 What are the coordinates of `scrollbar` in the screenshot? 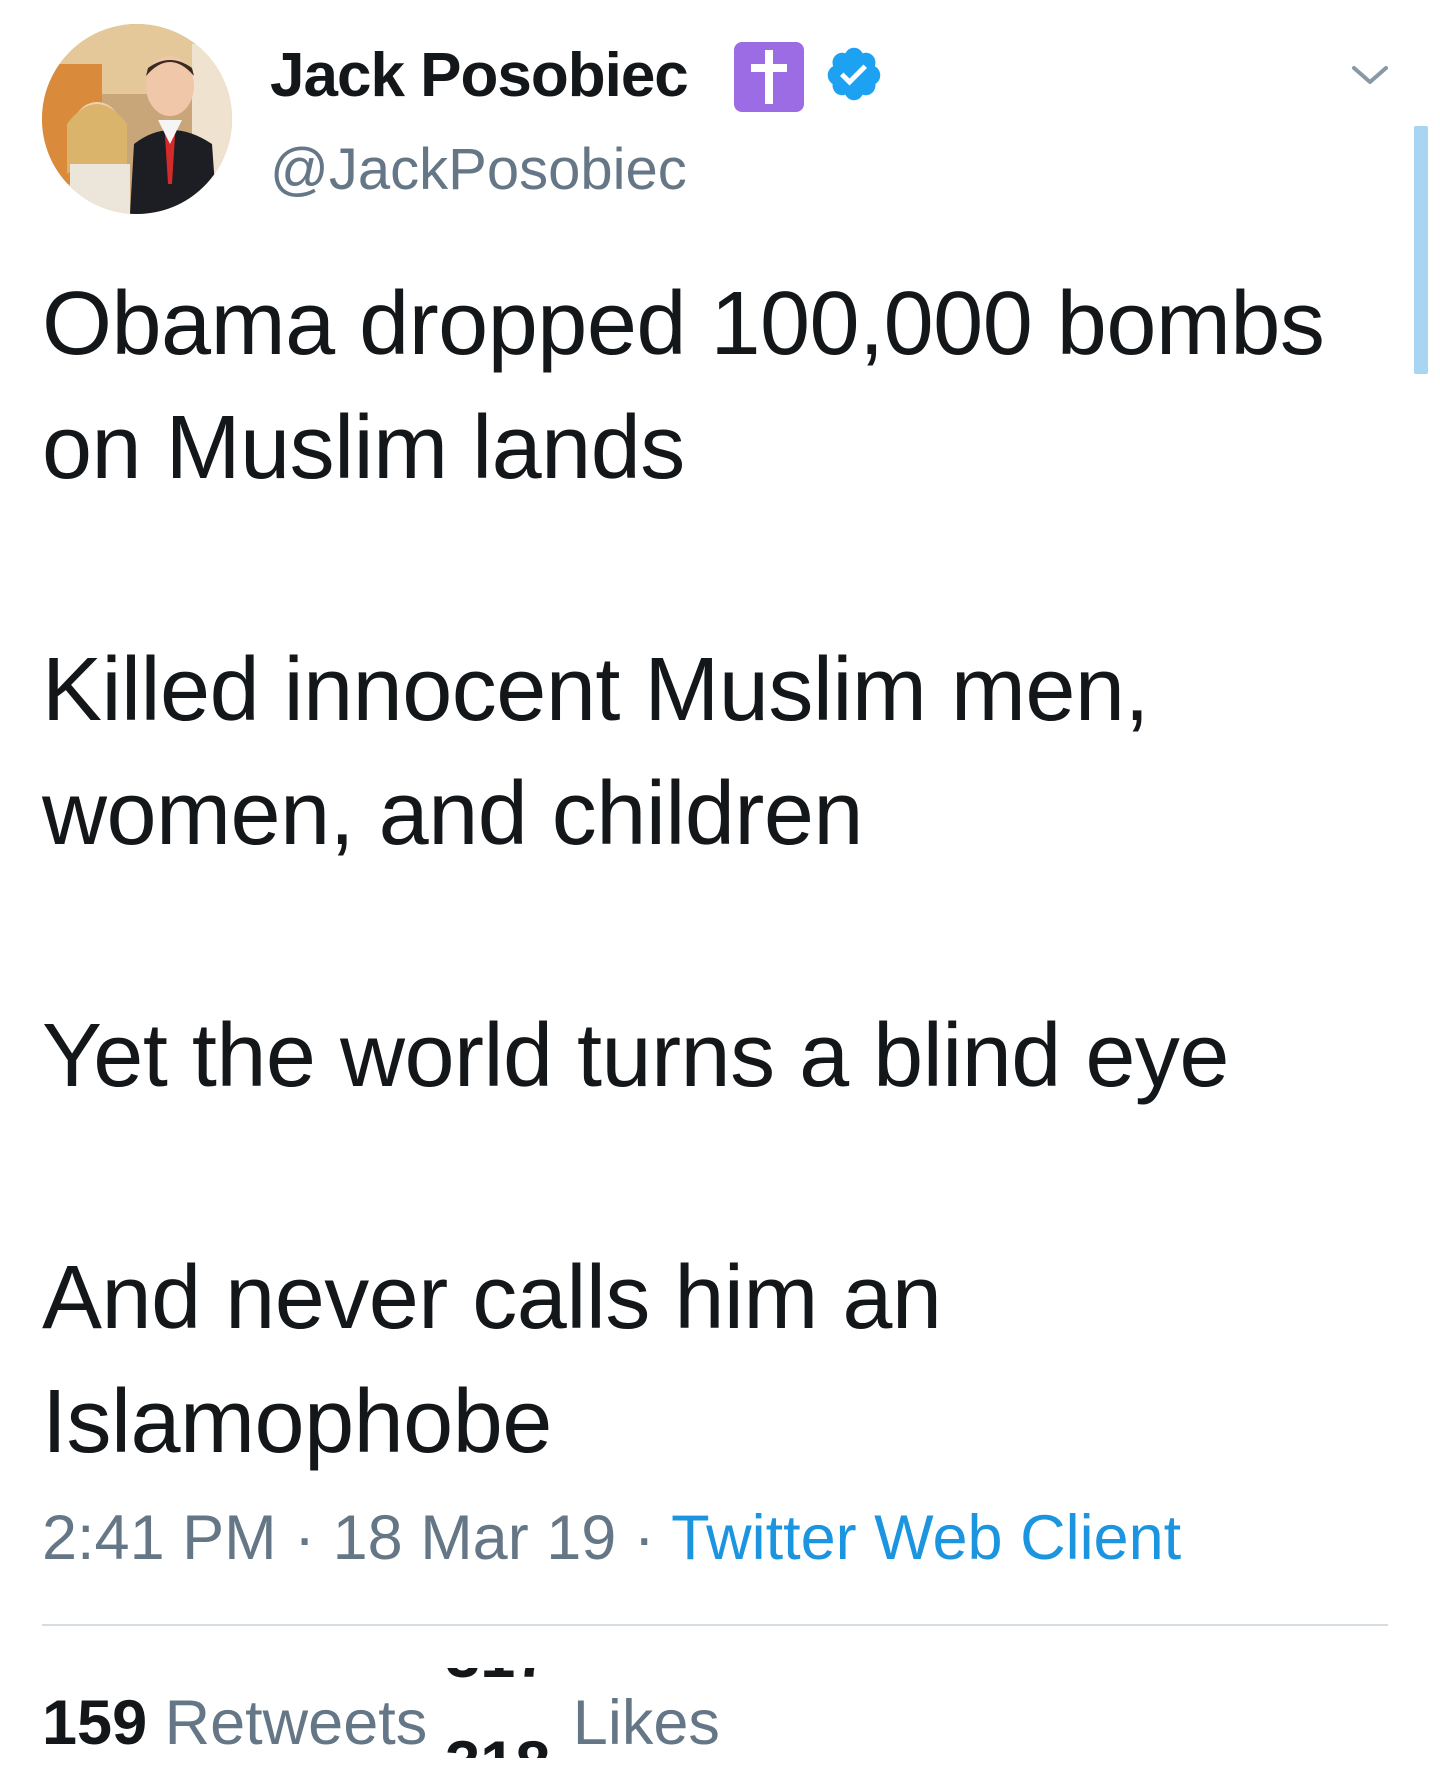 It's located at (1421, 250).